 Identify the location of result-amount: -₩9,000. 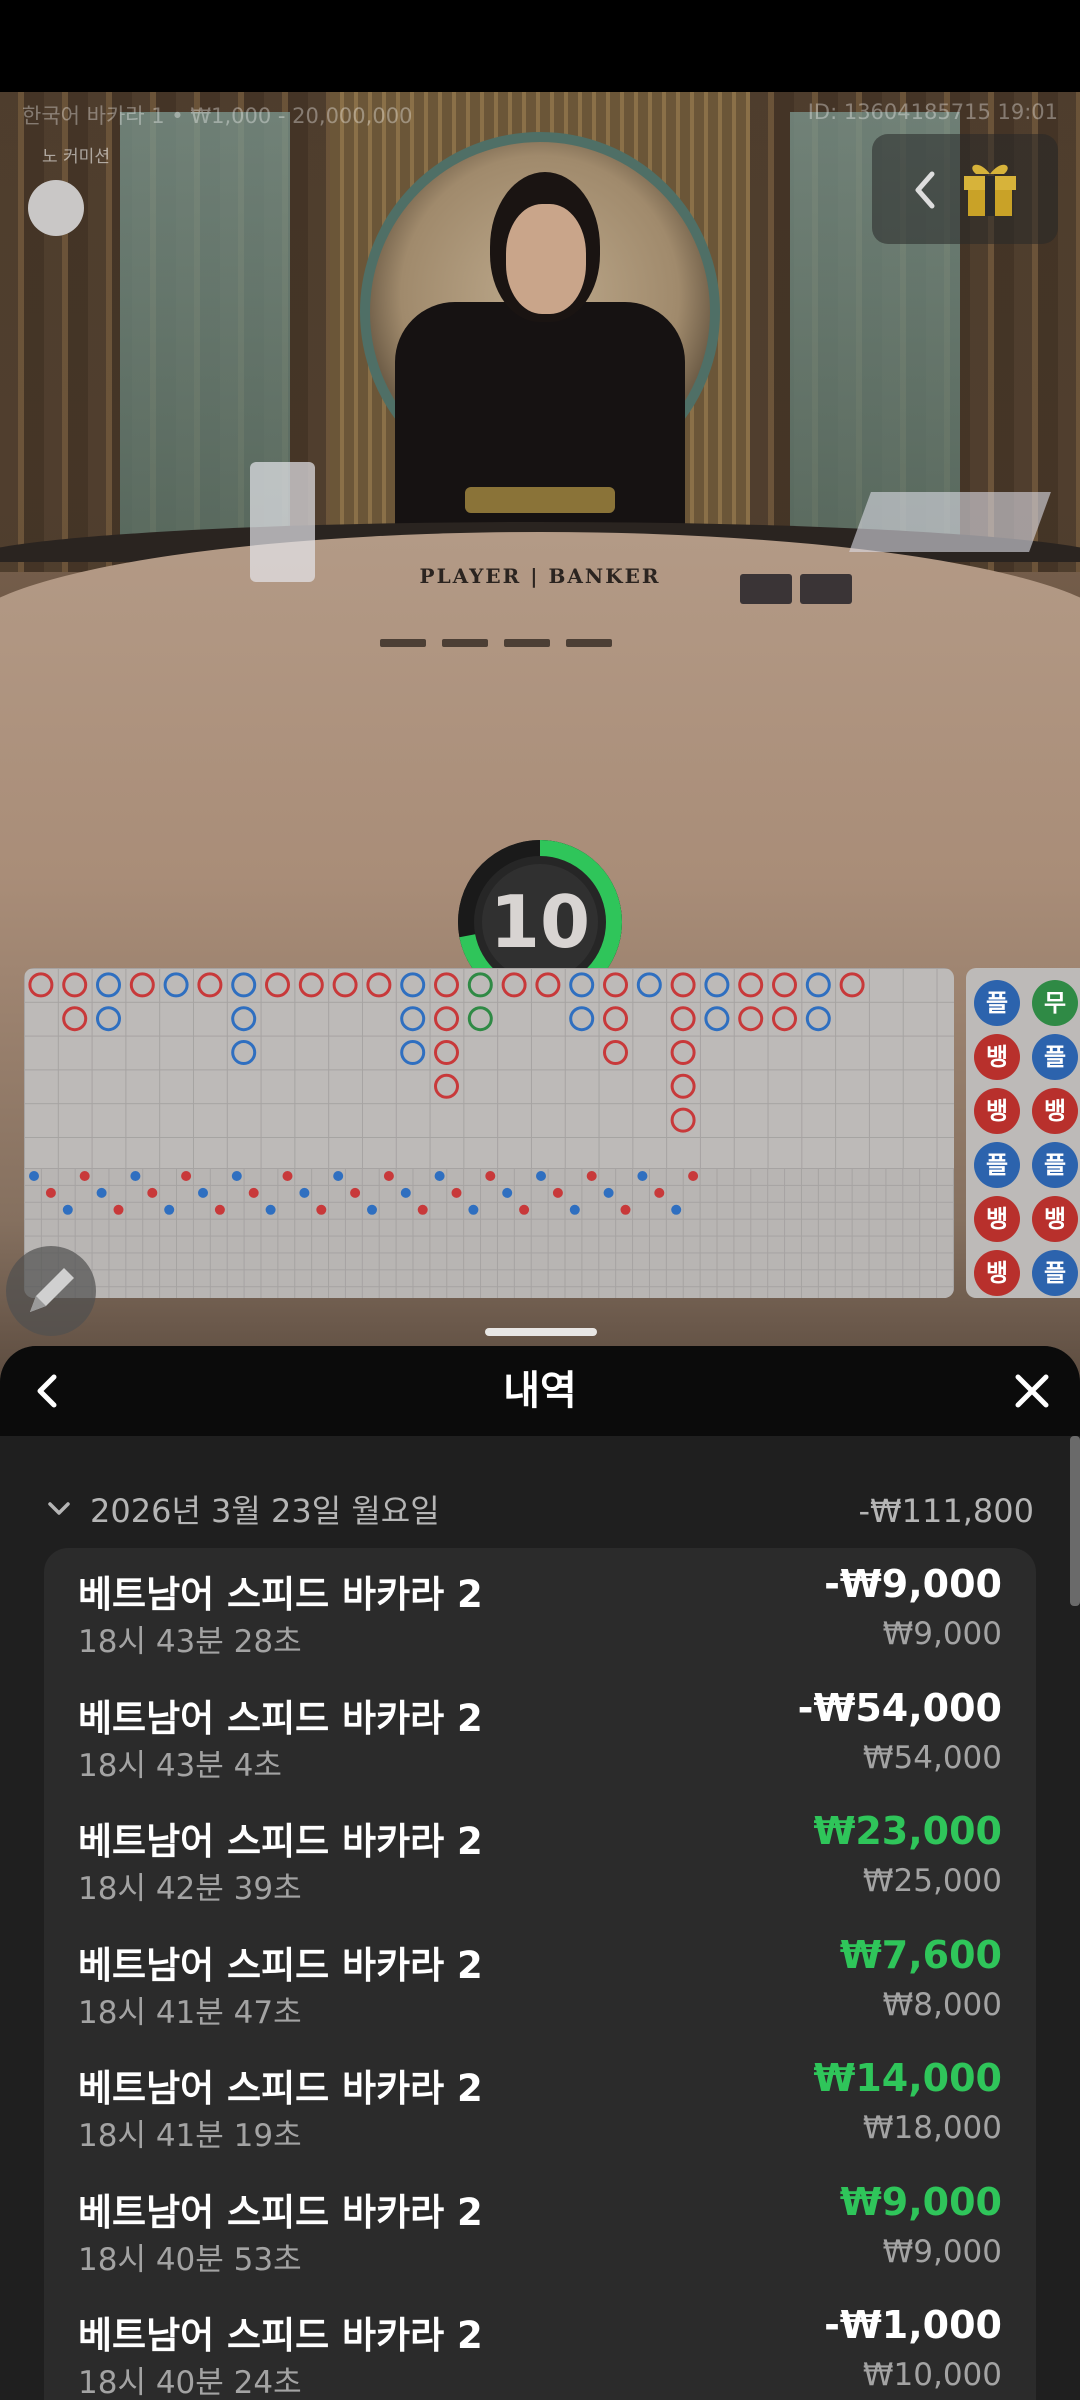
(913, 1584).